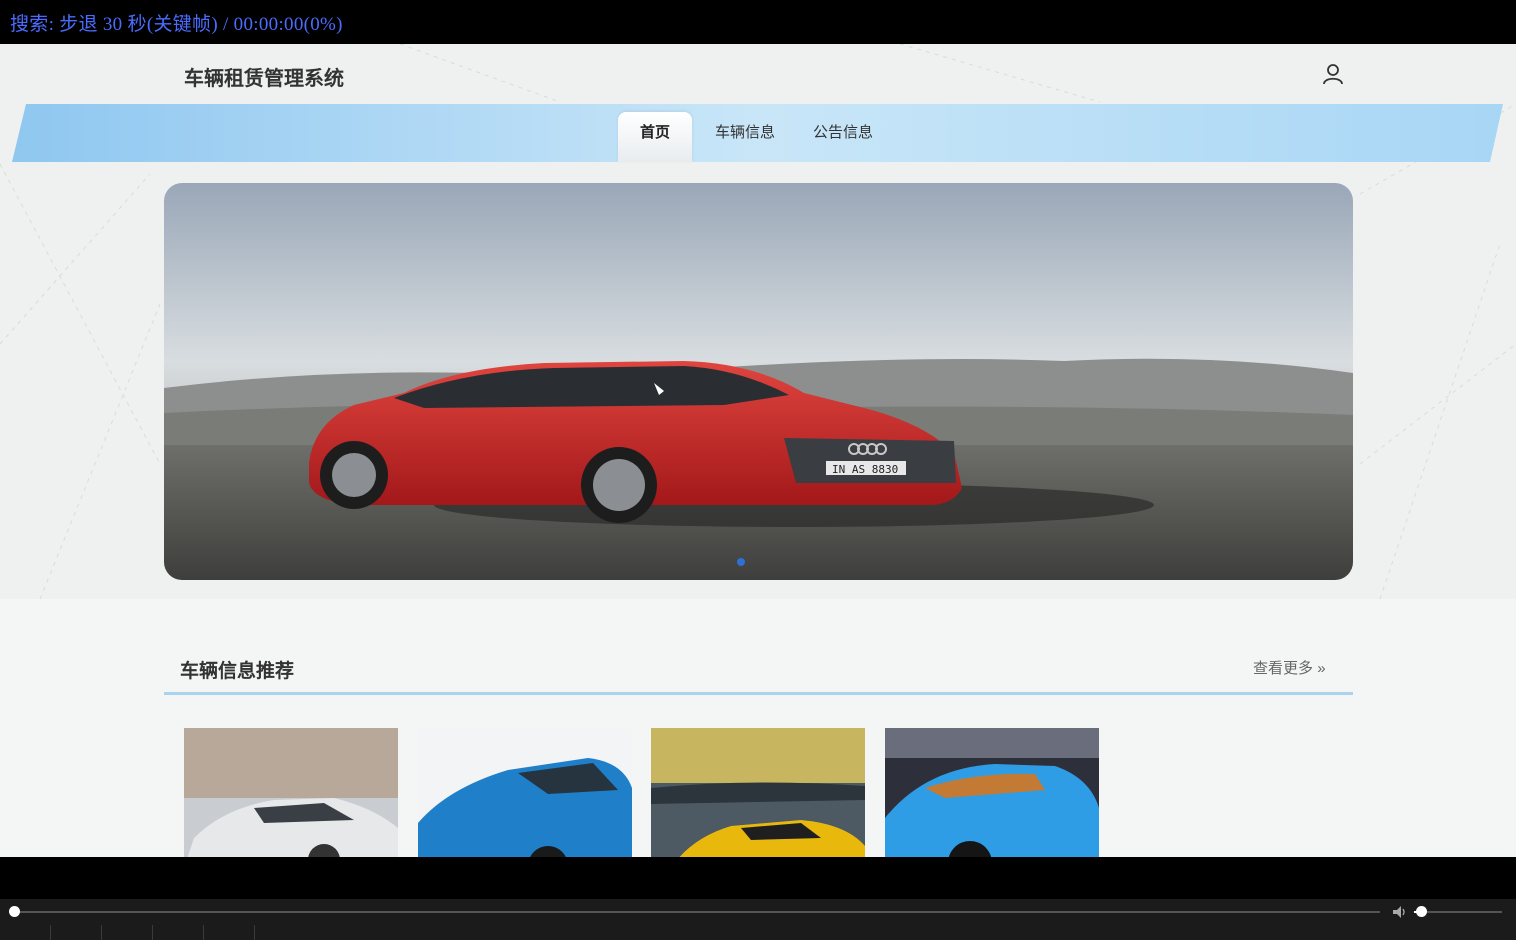 This screenshot has width=1516, height=940. What do you see at coordinates (758, 898) in the screenshot?
I see `player-controls` at bounding box center [758, 898].